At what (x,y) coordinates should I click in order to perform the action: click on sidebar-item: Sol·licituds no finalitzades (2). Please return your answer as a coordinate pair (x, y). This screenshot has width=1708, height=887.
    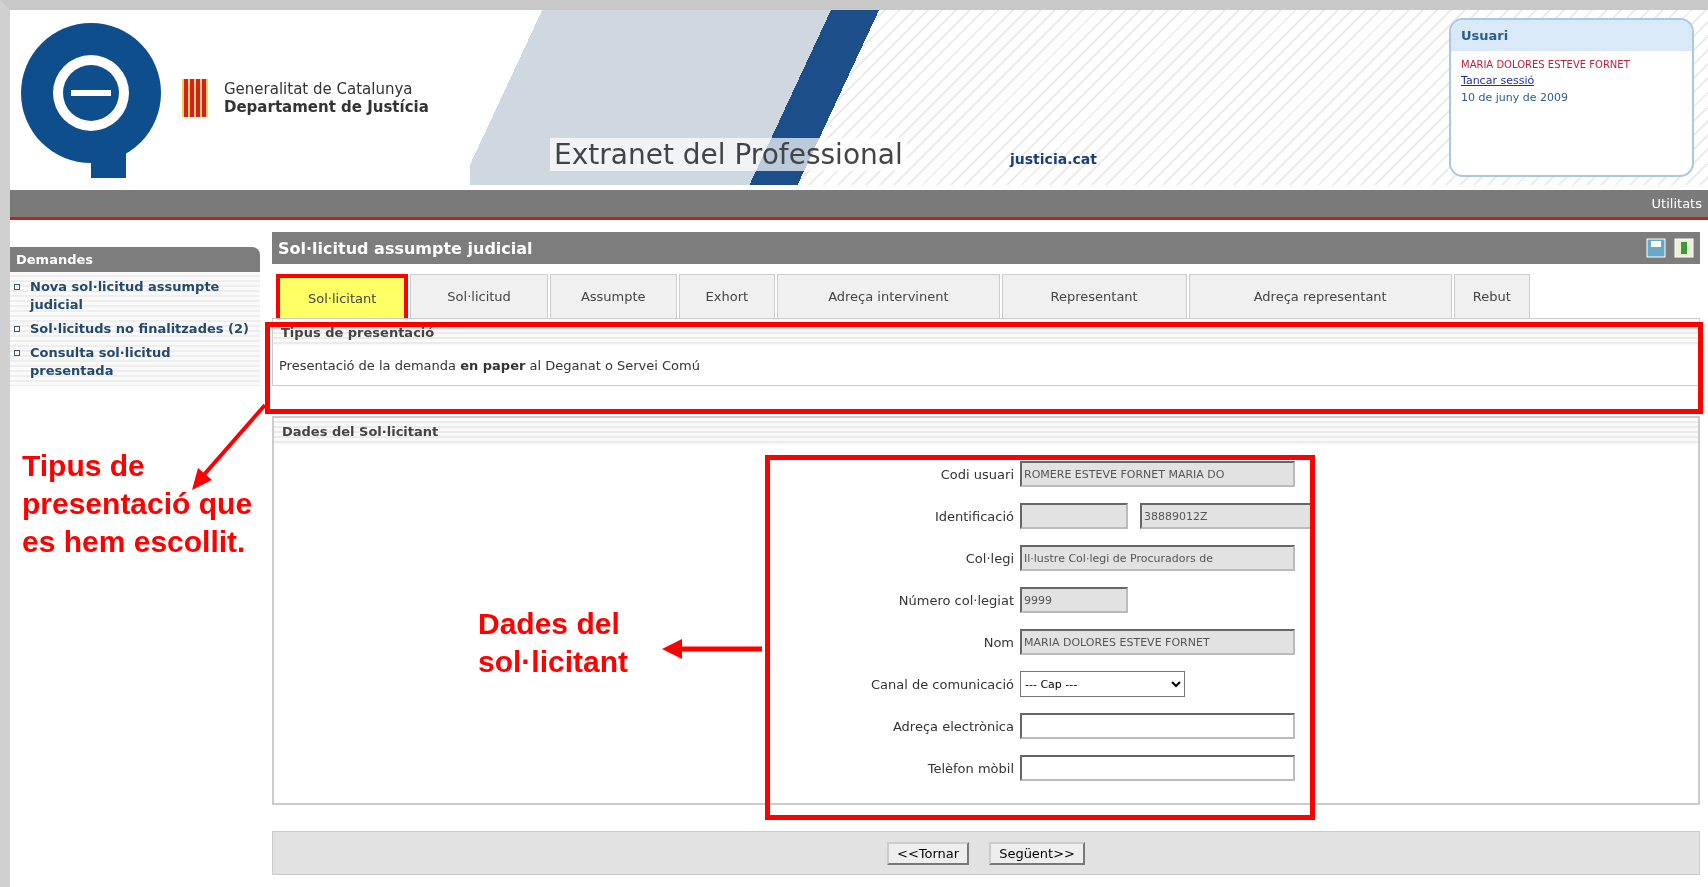
    Looking at the image, I should click on (135, 329).